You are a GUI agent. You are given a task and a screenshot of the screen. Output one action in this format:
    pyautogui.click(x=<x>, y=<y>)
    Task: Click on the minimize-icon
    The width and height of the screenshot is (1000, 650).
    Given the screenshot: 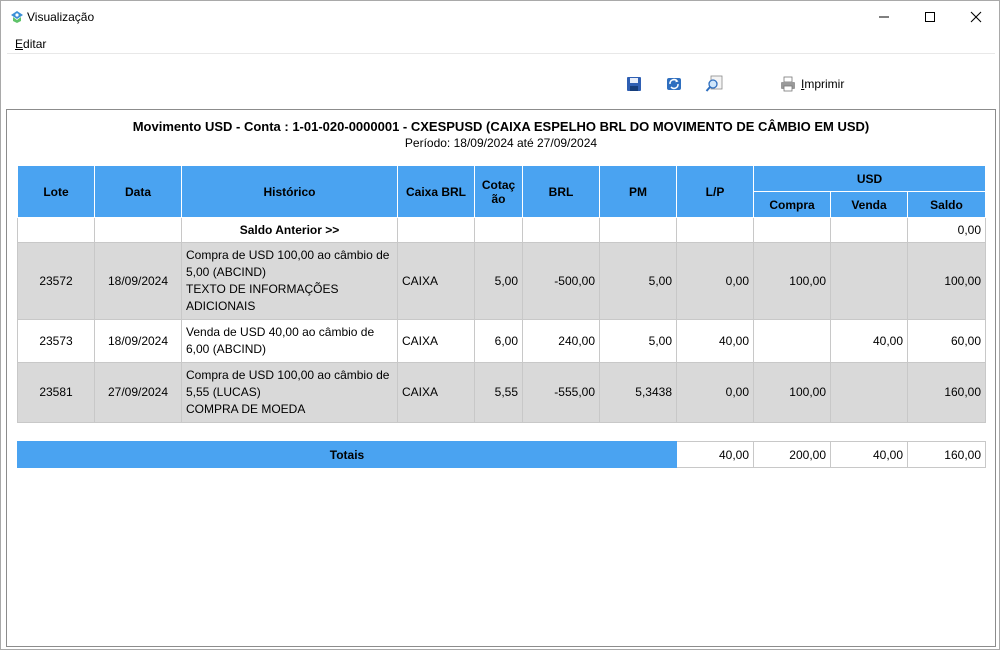 What is the action you would take?
    pyautogui.click(x=884, y=17)
    